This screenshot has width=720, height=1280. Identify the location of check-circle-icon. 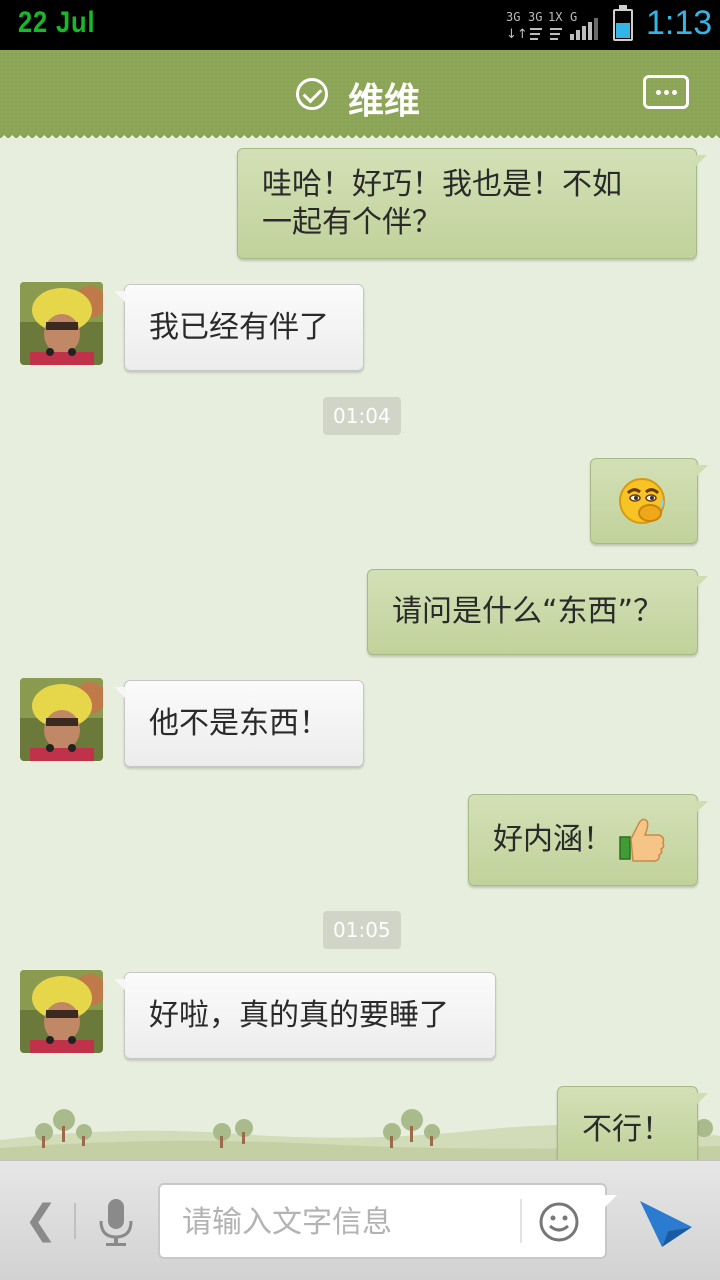
(312, 94).